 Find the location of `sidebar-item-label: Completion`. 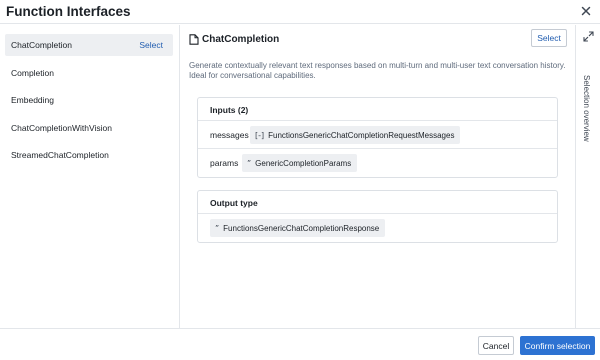

sidebar-item-label: Completion is located at coordinates (32, 73).